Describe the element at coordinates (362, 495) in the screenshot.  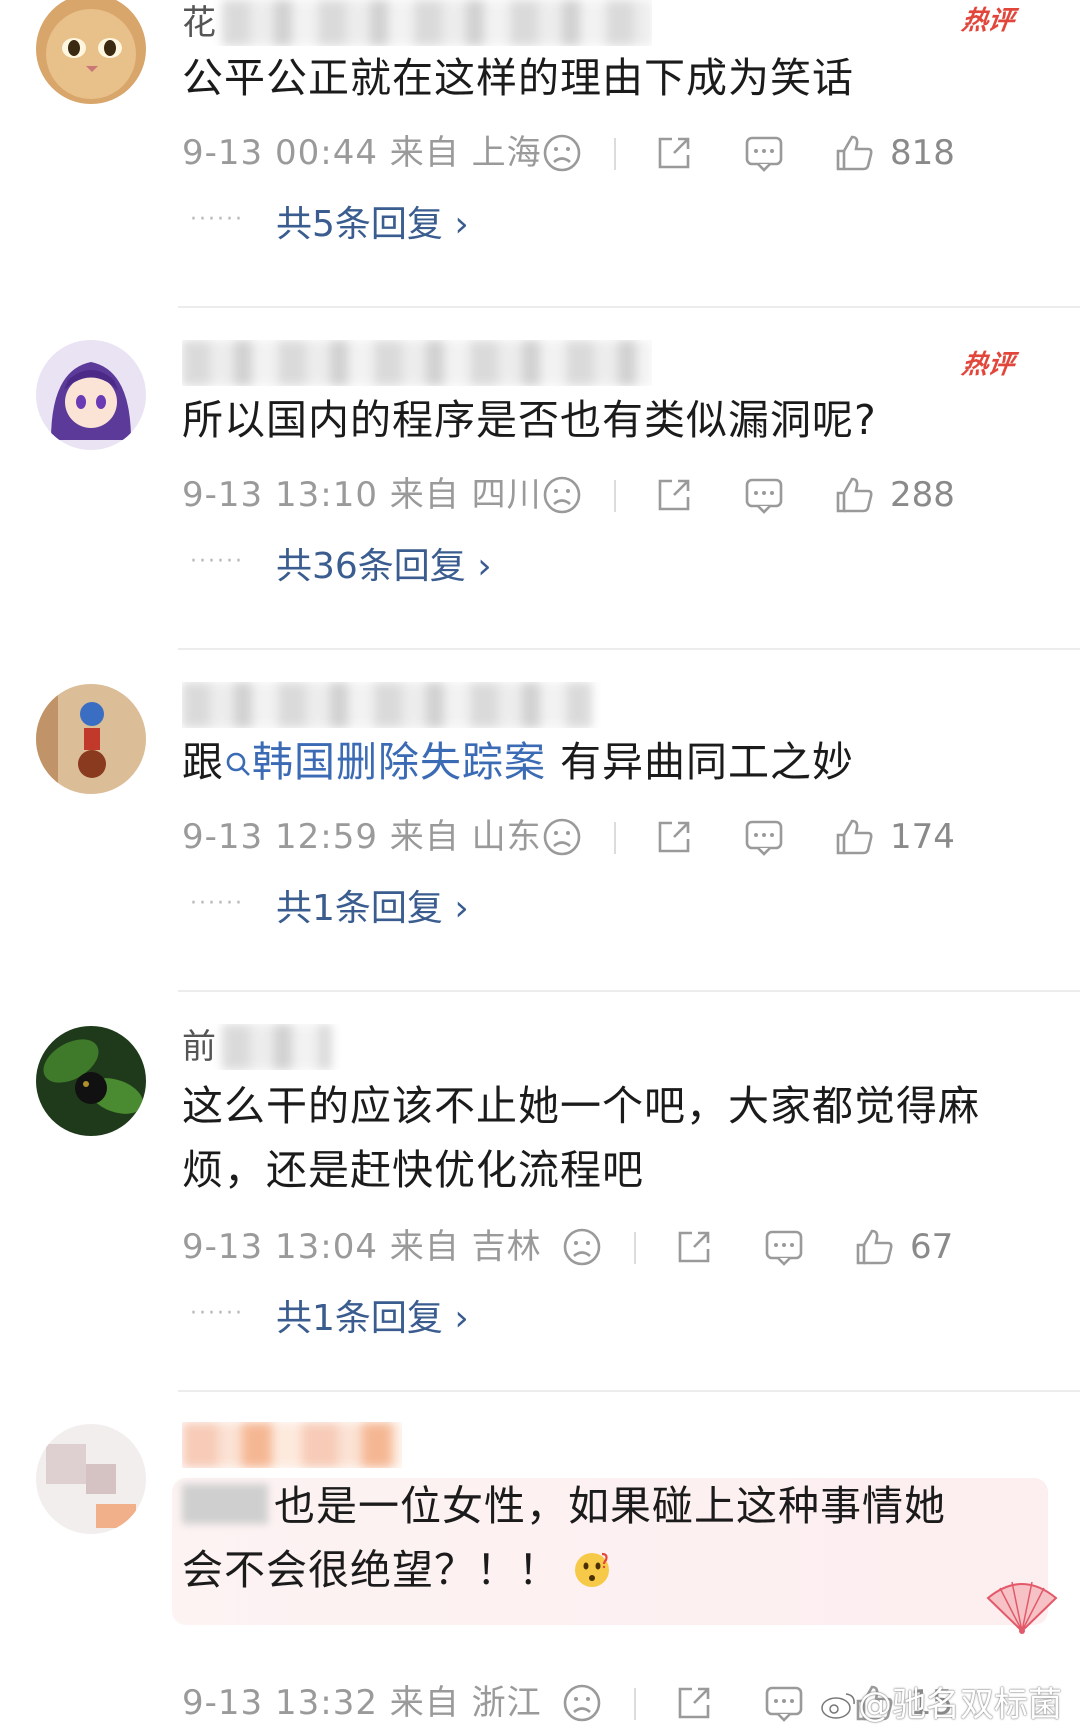
I see `timestamp: 9-13 13:10 来自 四川` at that location.